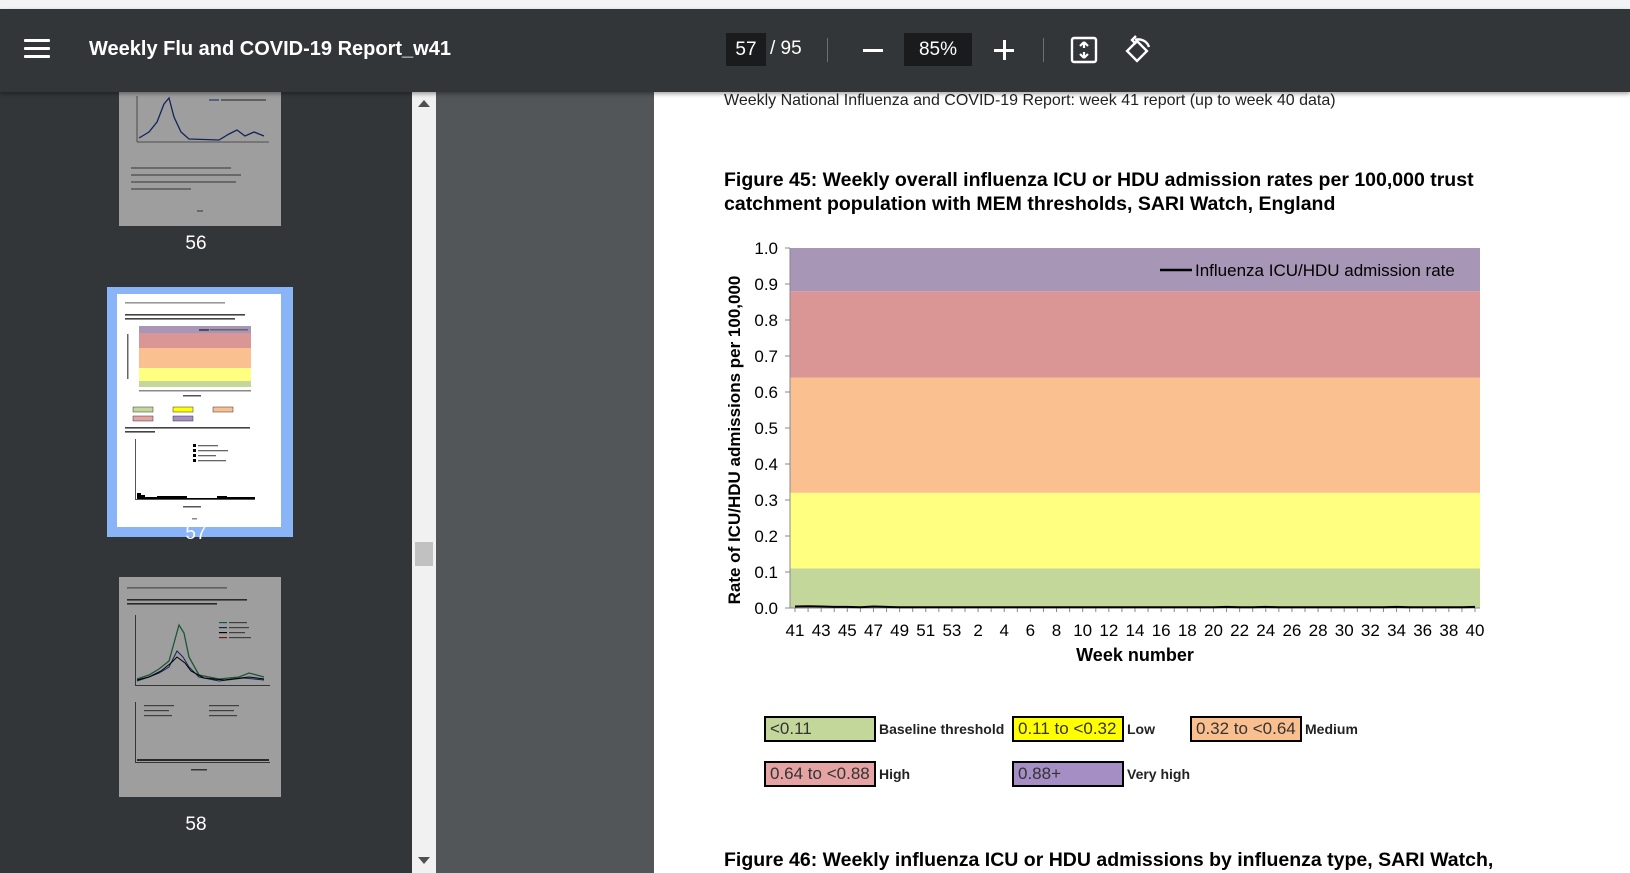 The image size is (1630, 873). I want to click on x-tick-label: 36, so click(1422, 630).